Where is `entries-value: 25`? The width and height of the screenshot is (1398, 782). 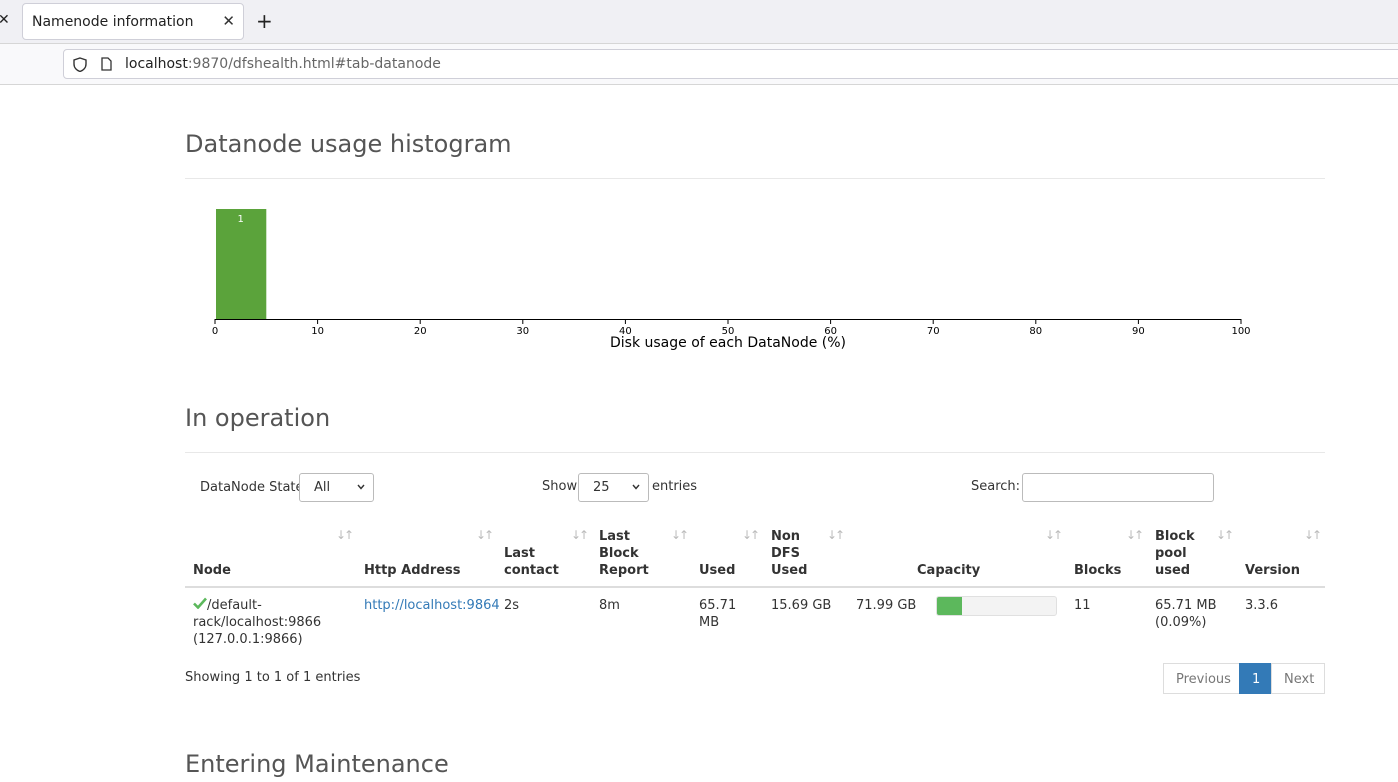
entries-value: 25 is located at coordinates (601, 487).